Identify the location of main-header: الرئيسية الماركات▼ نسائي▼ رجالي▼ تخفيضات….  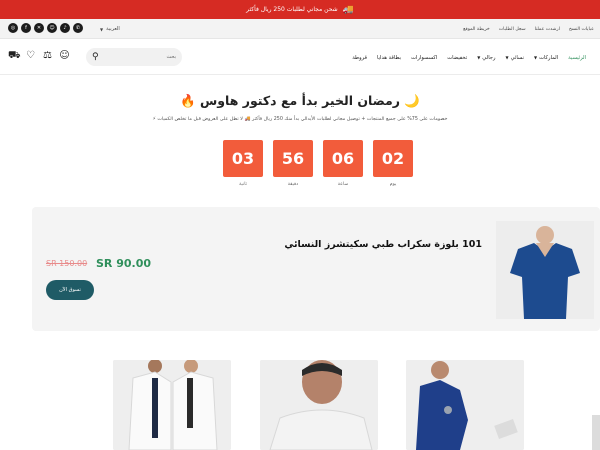
(300, 57).